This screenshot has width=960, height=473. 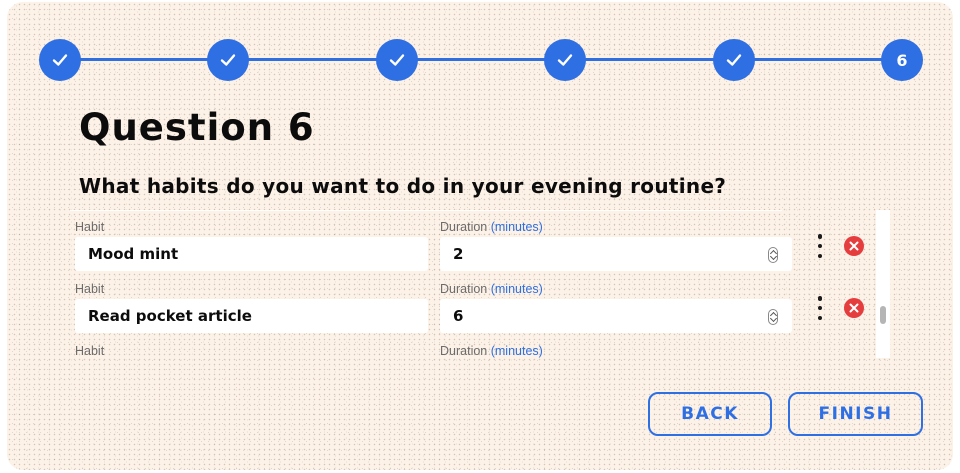 What do you see at coordinates (710, 414) in the screenshot?
I see `back-button: BACK` at bounding box center [710, 414].